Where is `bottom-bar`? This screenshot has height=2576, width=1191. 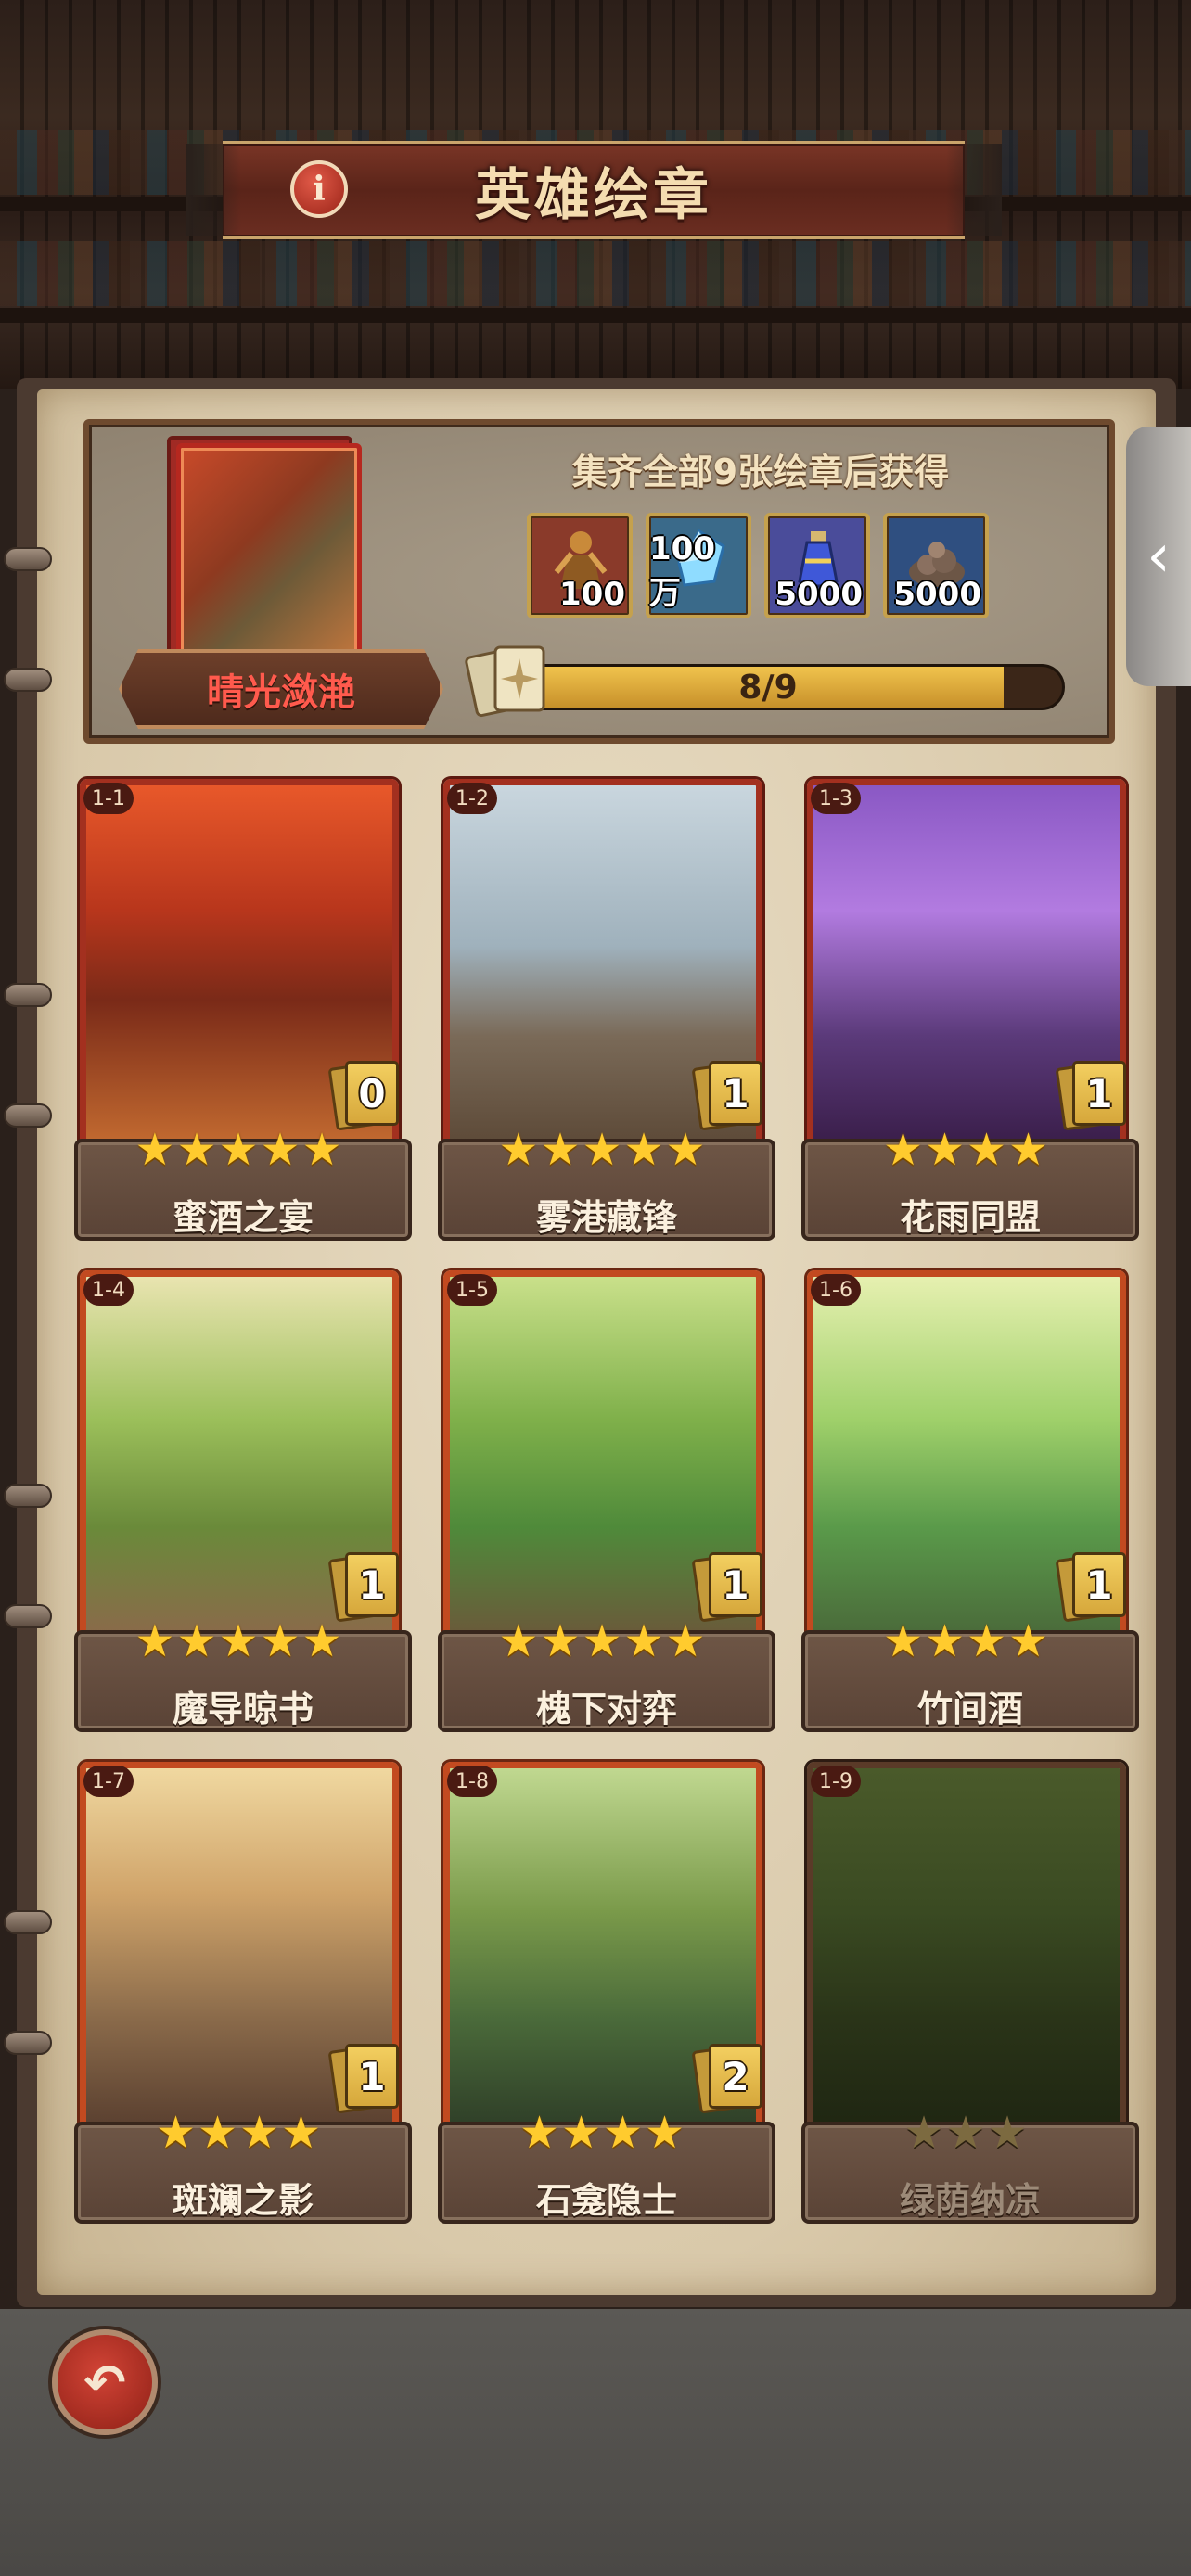 bottom-bar is located at coordinates (595, 2442).